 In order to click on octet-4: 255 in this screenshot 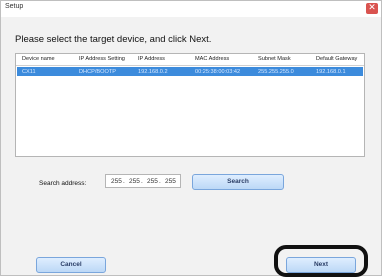, I will do `click(170, 181)`.